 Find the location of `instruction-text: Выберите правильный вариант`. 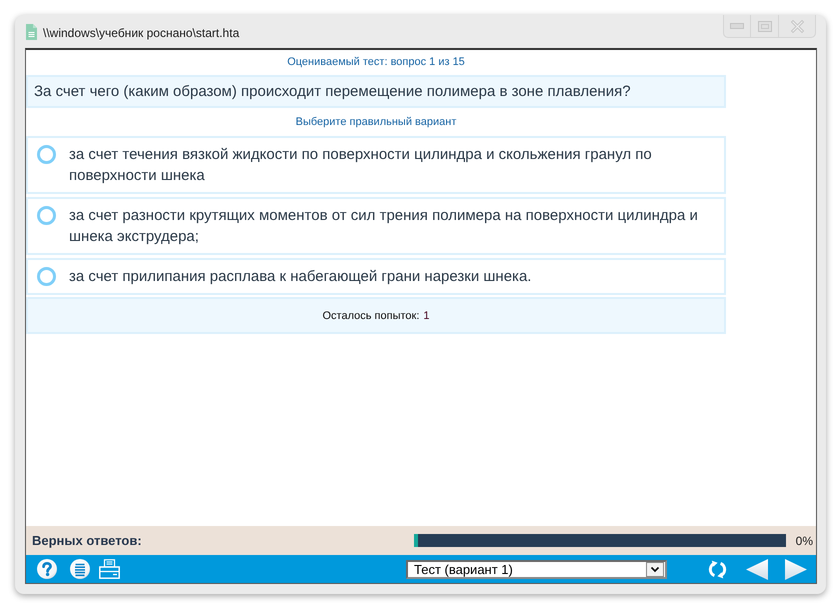

instruction-text: Выберите правильный вариант is located at coordinates (376, 122).